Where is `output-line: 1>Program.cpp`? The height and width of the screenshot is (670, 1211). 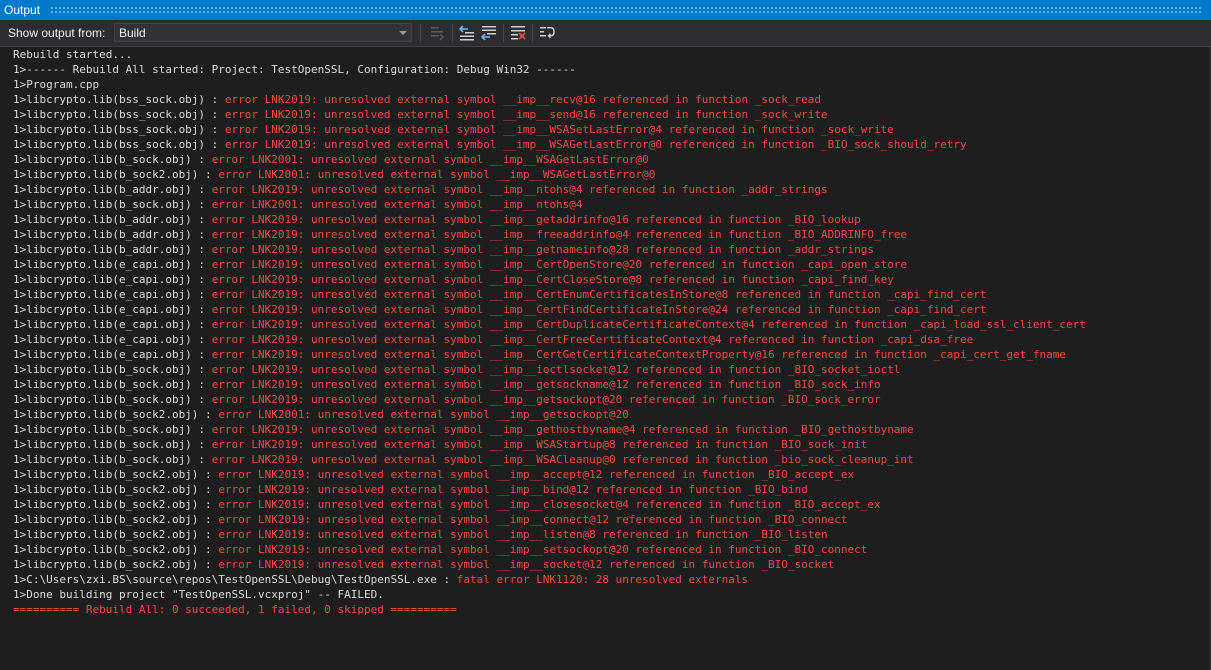 output-line: 1>Program.cpp is located at coordinates (549, 84).